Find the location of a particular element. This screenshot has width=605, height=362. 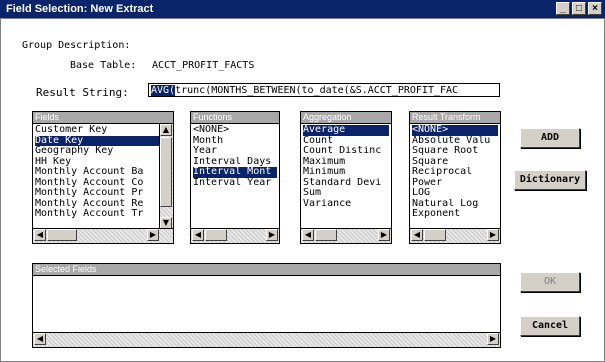

list-item: LOG is located at coordinates (455, 193).